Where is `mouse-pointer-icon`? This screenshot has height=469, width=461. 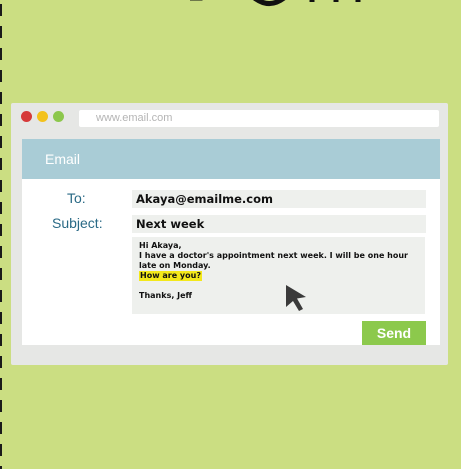 mouse-pointer-icon is located at coordinates (296, 298).